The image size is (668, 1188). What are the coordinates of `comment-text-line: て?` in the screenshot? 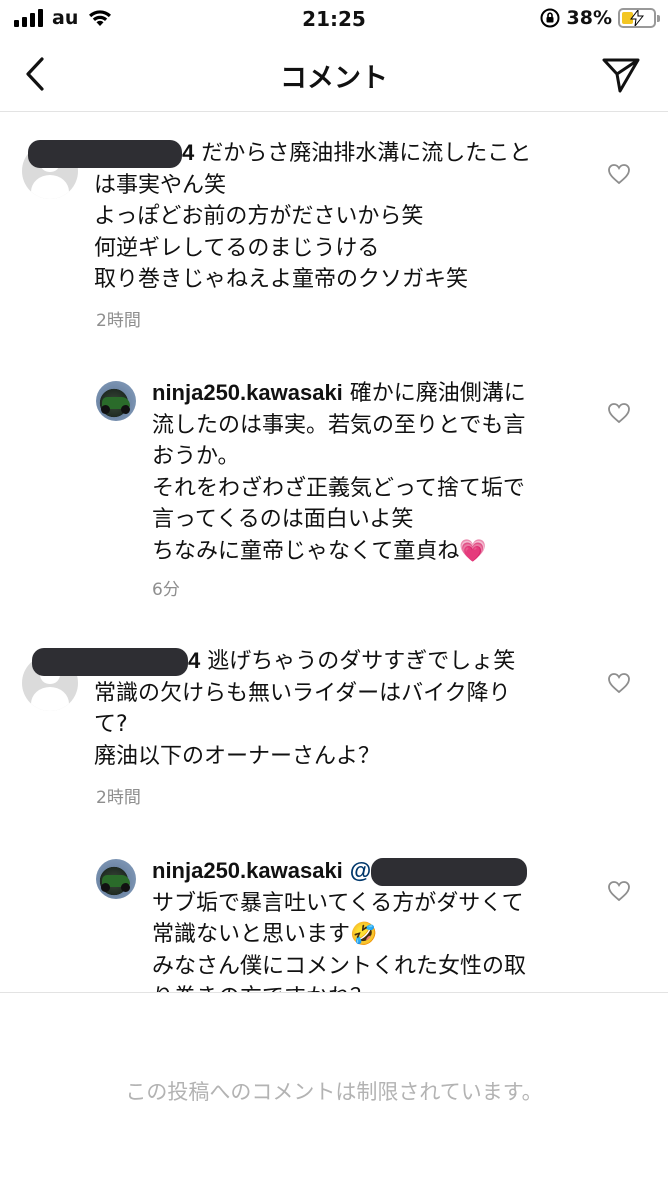 It's located at (111, 724).